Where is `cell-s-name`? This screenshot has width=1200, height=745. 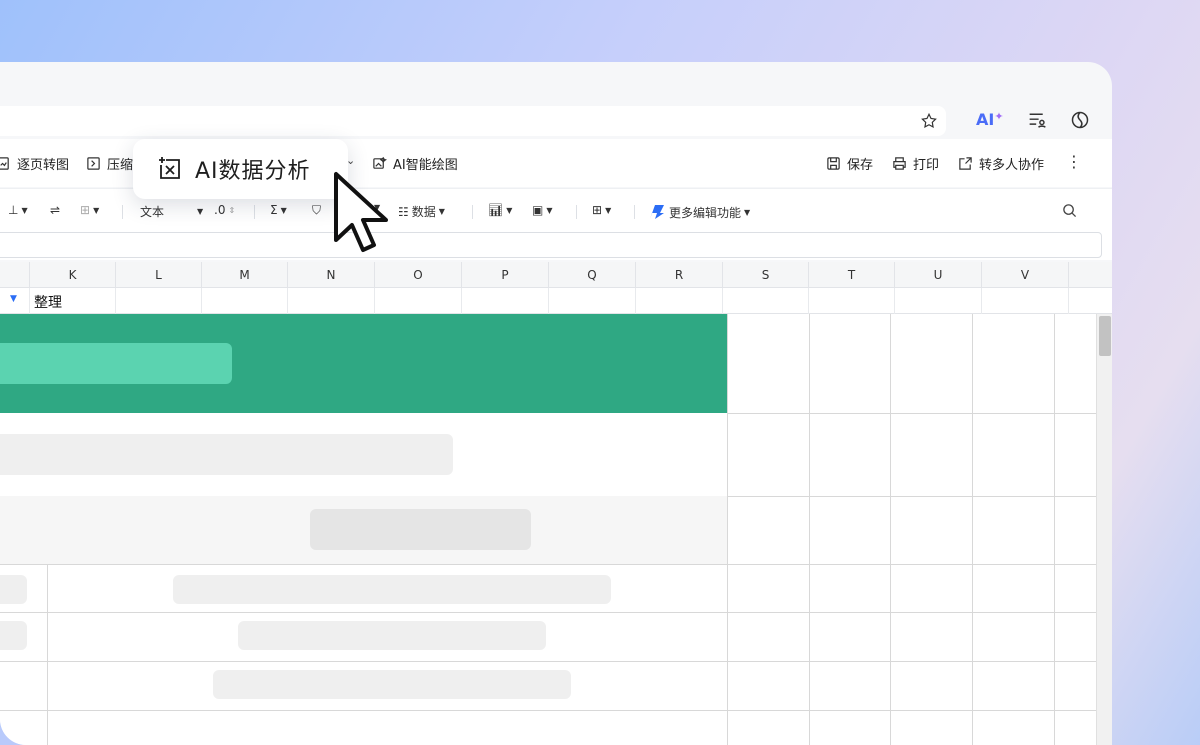 cell-s-name is located at coordinates (766, 301).